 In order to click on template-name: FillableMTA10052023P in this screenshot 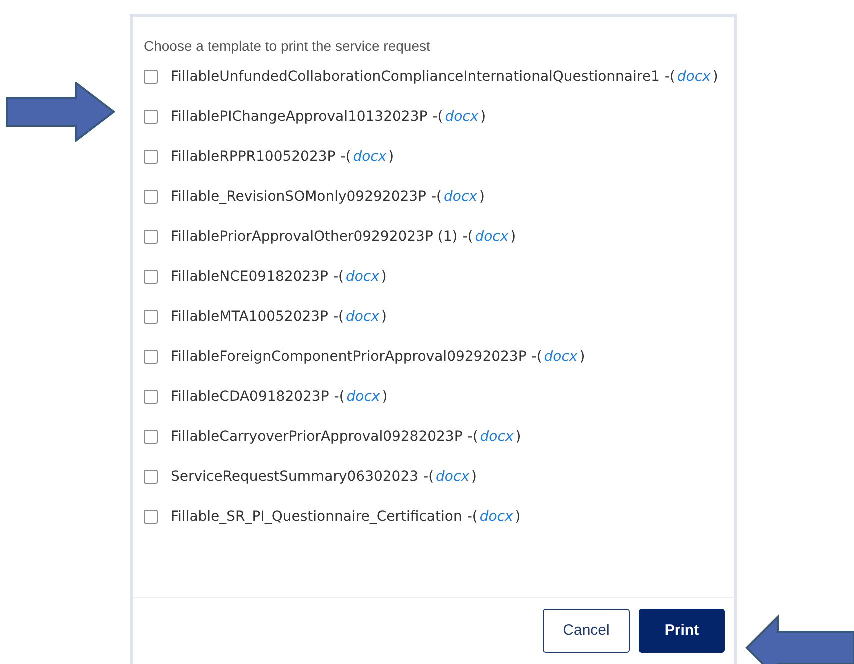, I will do `click(249, 317)`.